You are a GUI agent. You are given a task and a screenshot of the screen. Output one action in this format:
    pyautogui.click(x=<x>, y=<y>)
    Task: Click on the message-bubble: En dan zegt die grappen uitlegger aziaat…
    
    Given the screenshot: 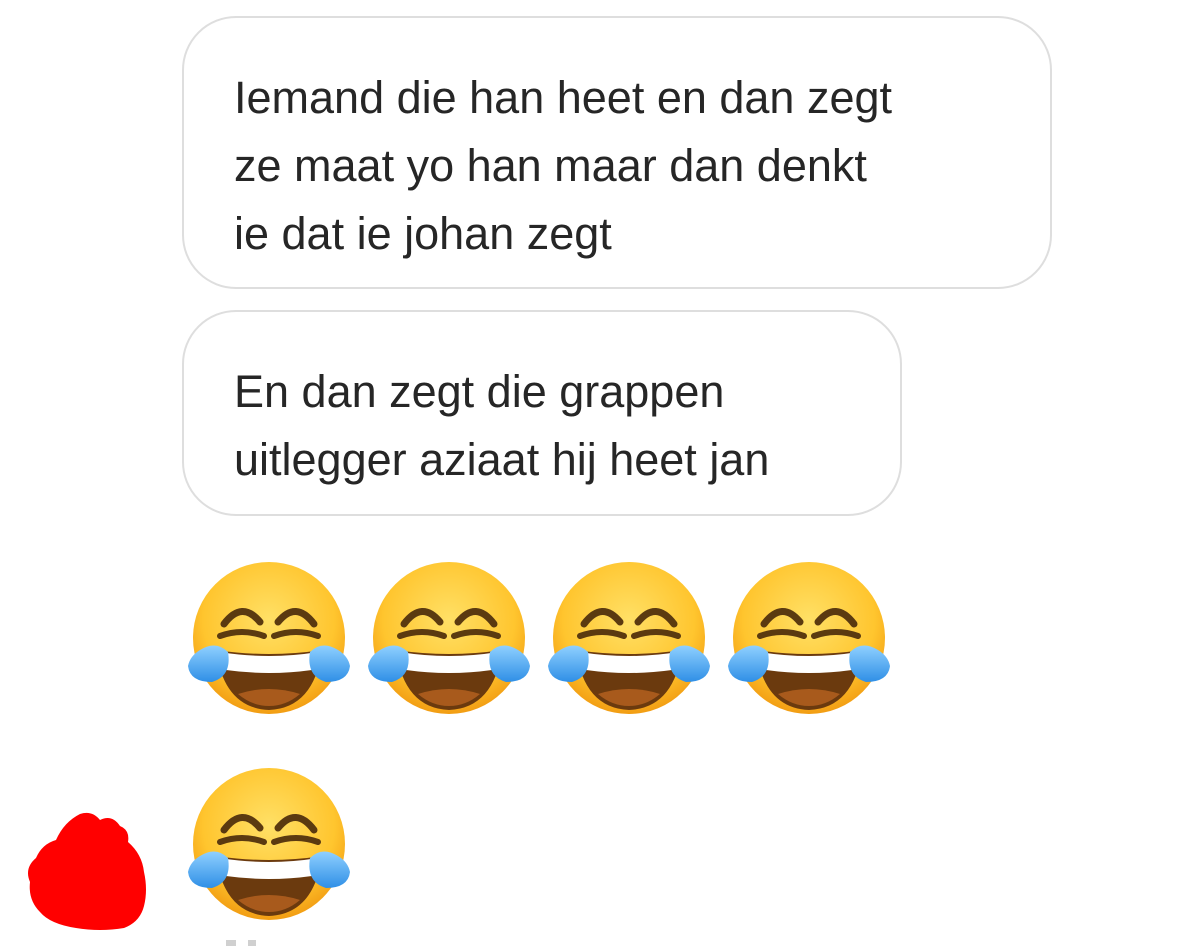 What is the action you would take?
    pyautogui.click(x=542, y=413)
    